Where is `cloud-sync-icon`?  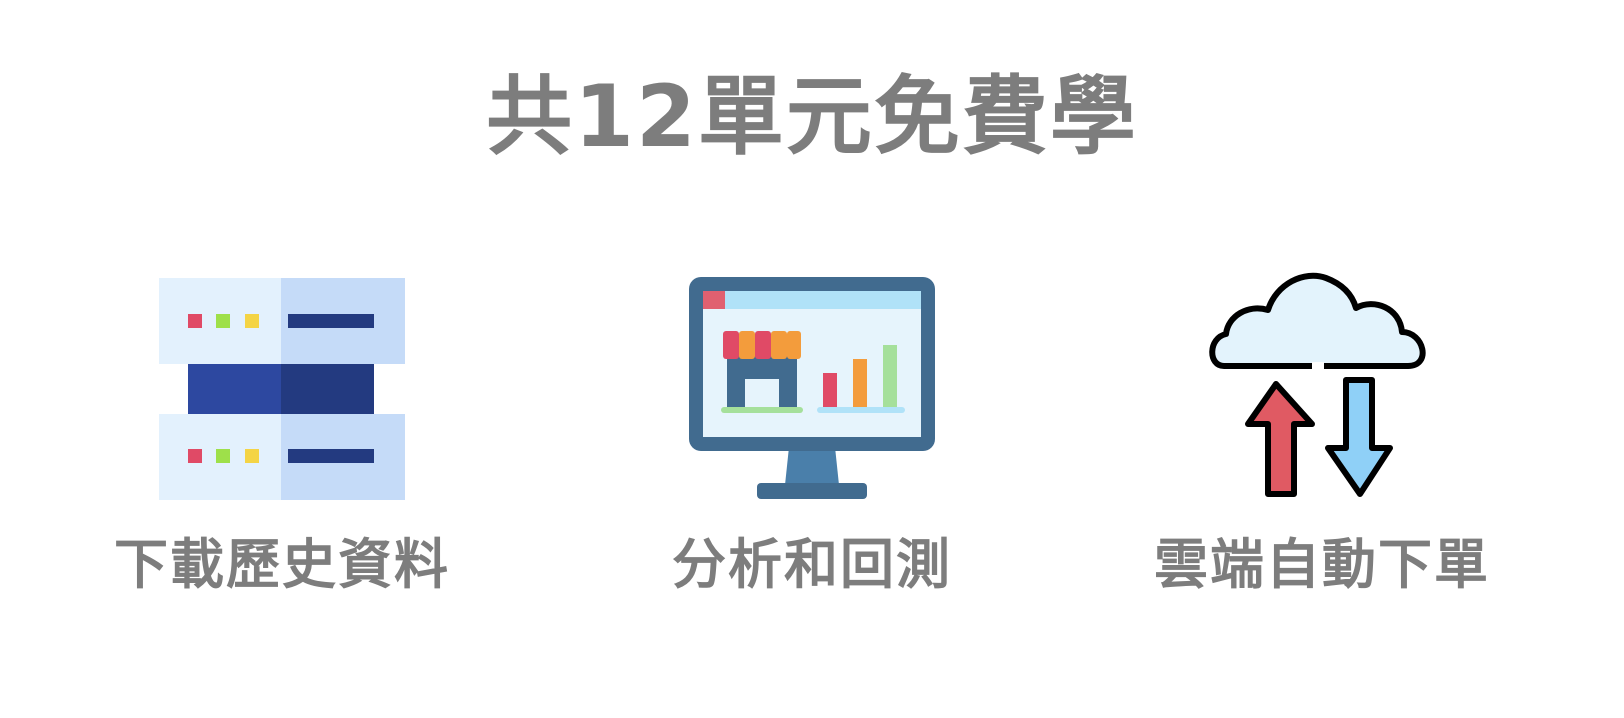 cloud-sync-icon is located at coordinates (1322, 390).